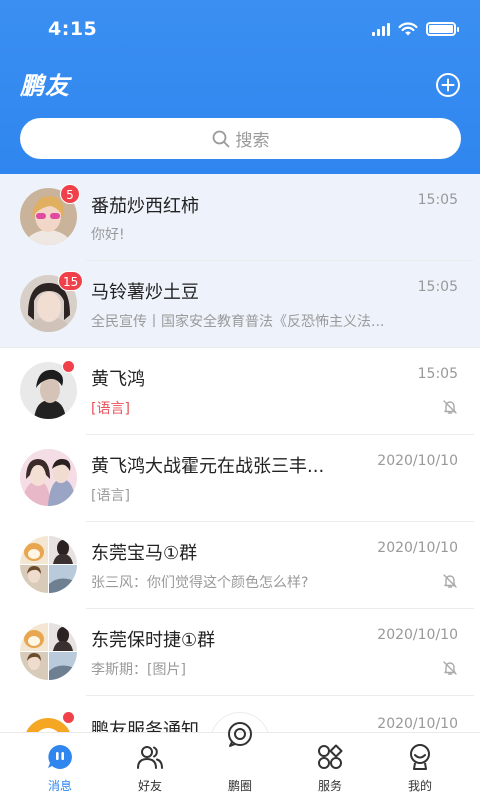 This screenshot has width=480, height=800. Describe the element at coordinates (48, 477) in the screenshot. I see `avatar` at that location.